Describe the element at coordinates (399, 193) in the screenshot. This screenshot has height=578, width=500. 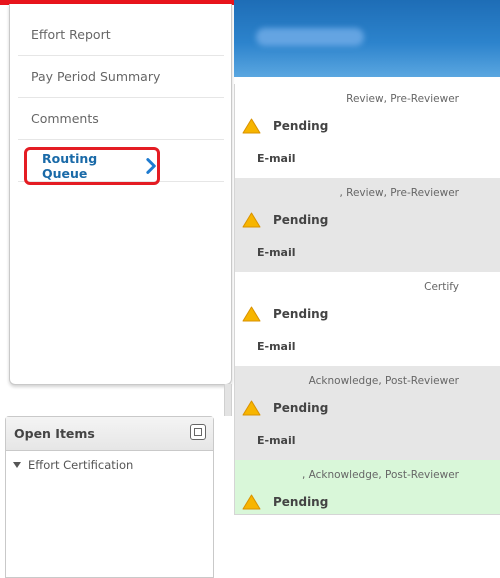
I see `queue-role: , Review, Pre-Reviewer` at that location.